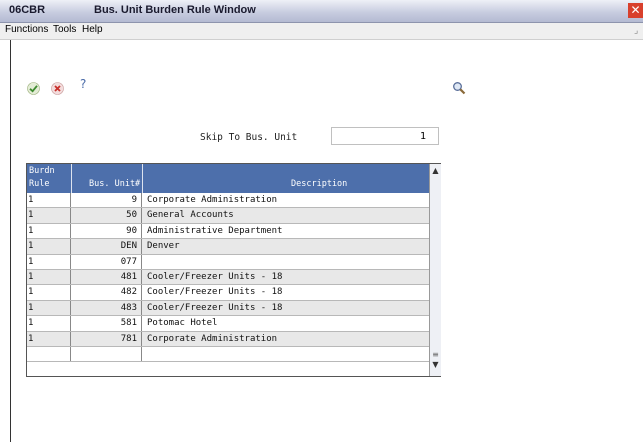 This screenshot has height=442, width=643. Describe the element at coordinates (106, 308) in the screenshot. I see `bus-unit-cell: 483` at that location.